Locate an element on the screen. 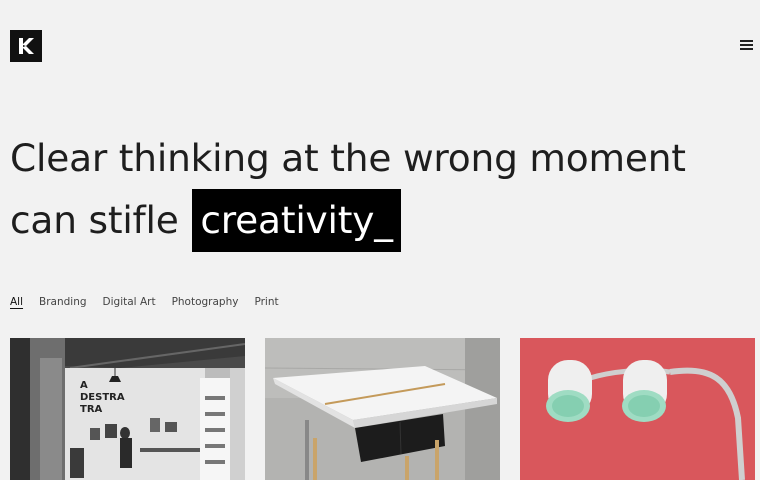 This screenshot has height=480, width=760. hamburger-menu-icon is located at coordinates (746, 41).